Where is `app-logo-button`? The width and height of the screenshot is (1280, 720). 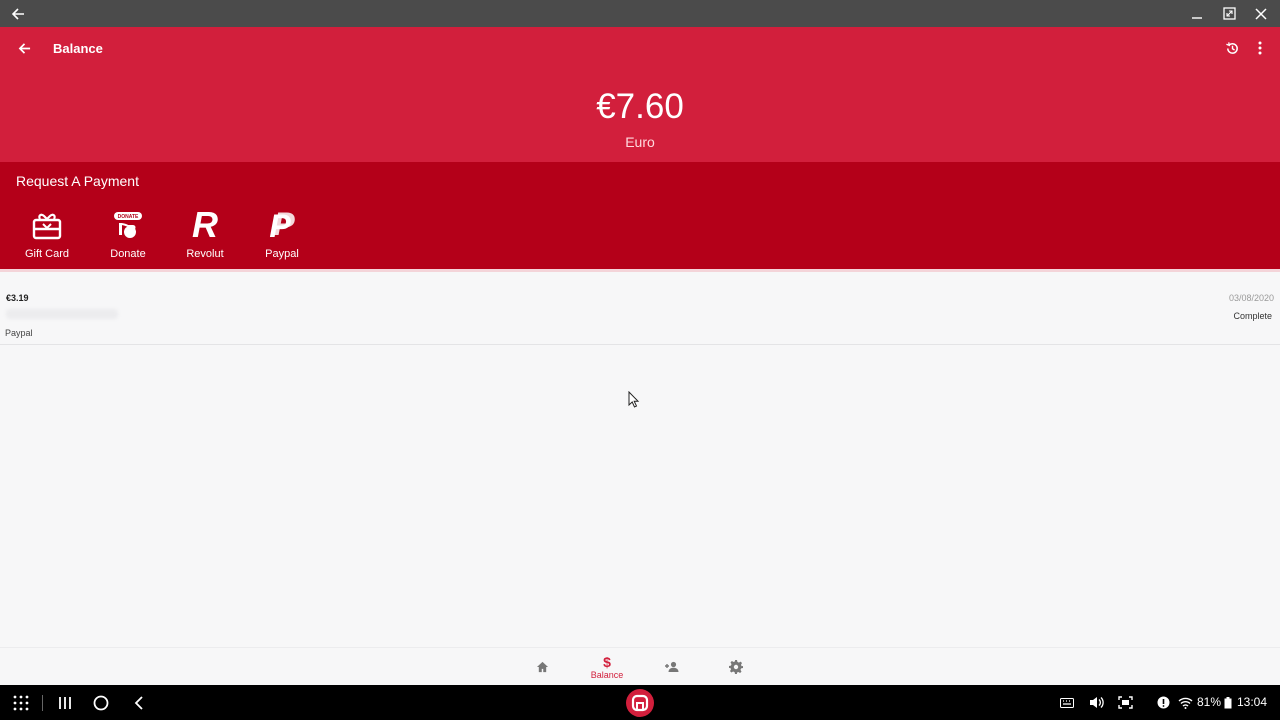
app-logo-button is located at coordinates (640, 703).